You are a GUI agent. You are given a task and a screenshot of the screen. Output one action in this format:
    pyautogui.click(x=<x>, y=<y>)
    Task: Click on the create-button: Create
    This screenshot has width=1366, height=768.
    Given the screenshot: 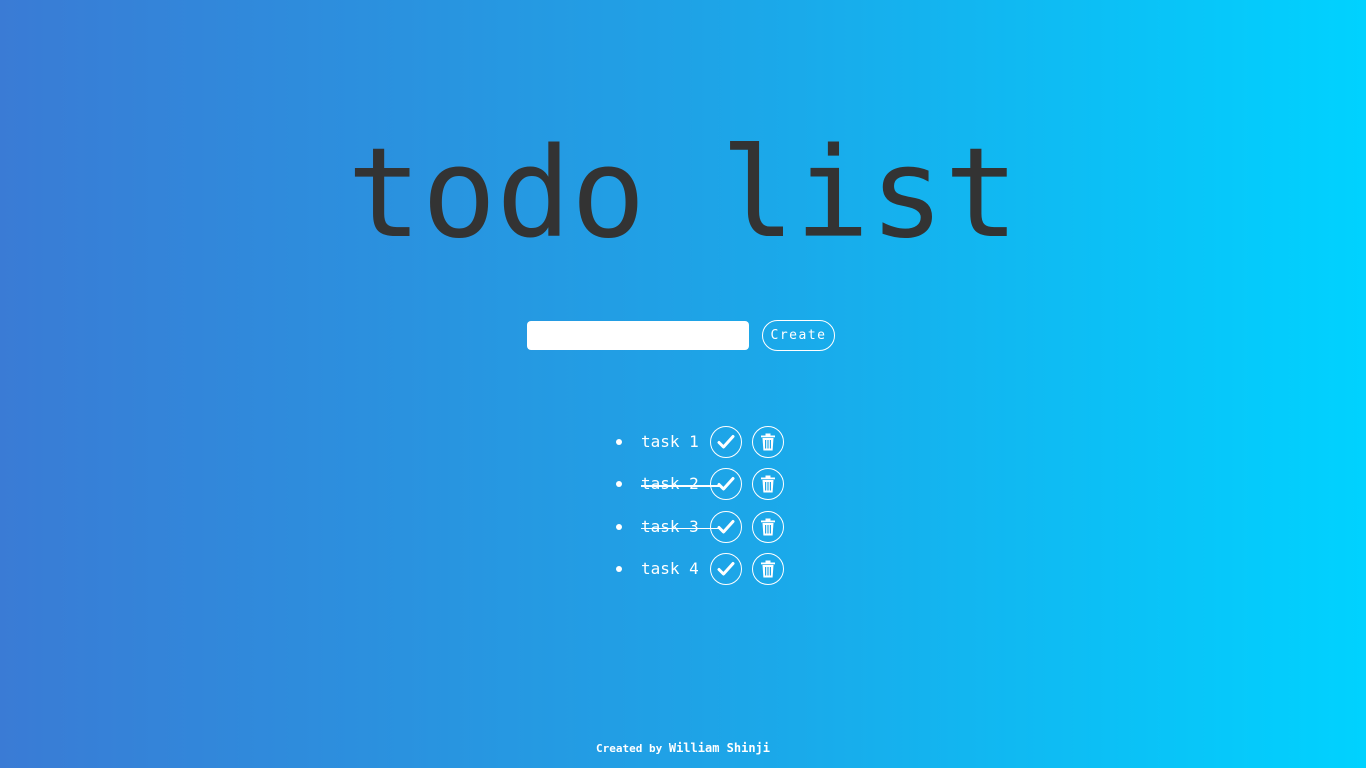 What is the action you would take?
    pyautogui.click(x=798, y=335)
    